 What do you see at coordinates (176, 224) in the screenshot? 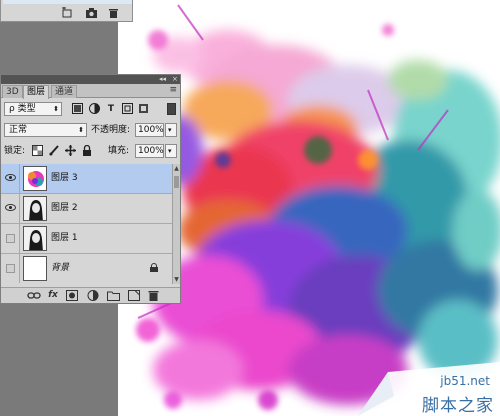
I see `layer-list-scrollbar: ▲ ▼` at bounding box center [176, 224].